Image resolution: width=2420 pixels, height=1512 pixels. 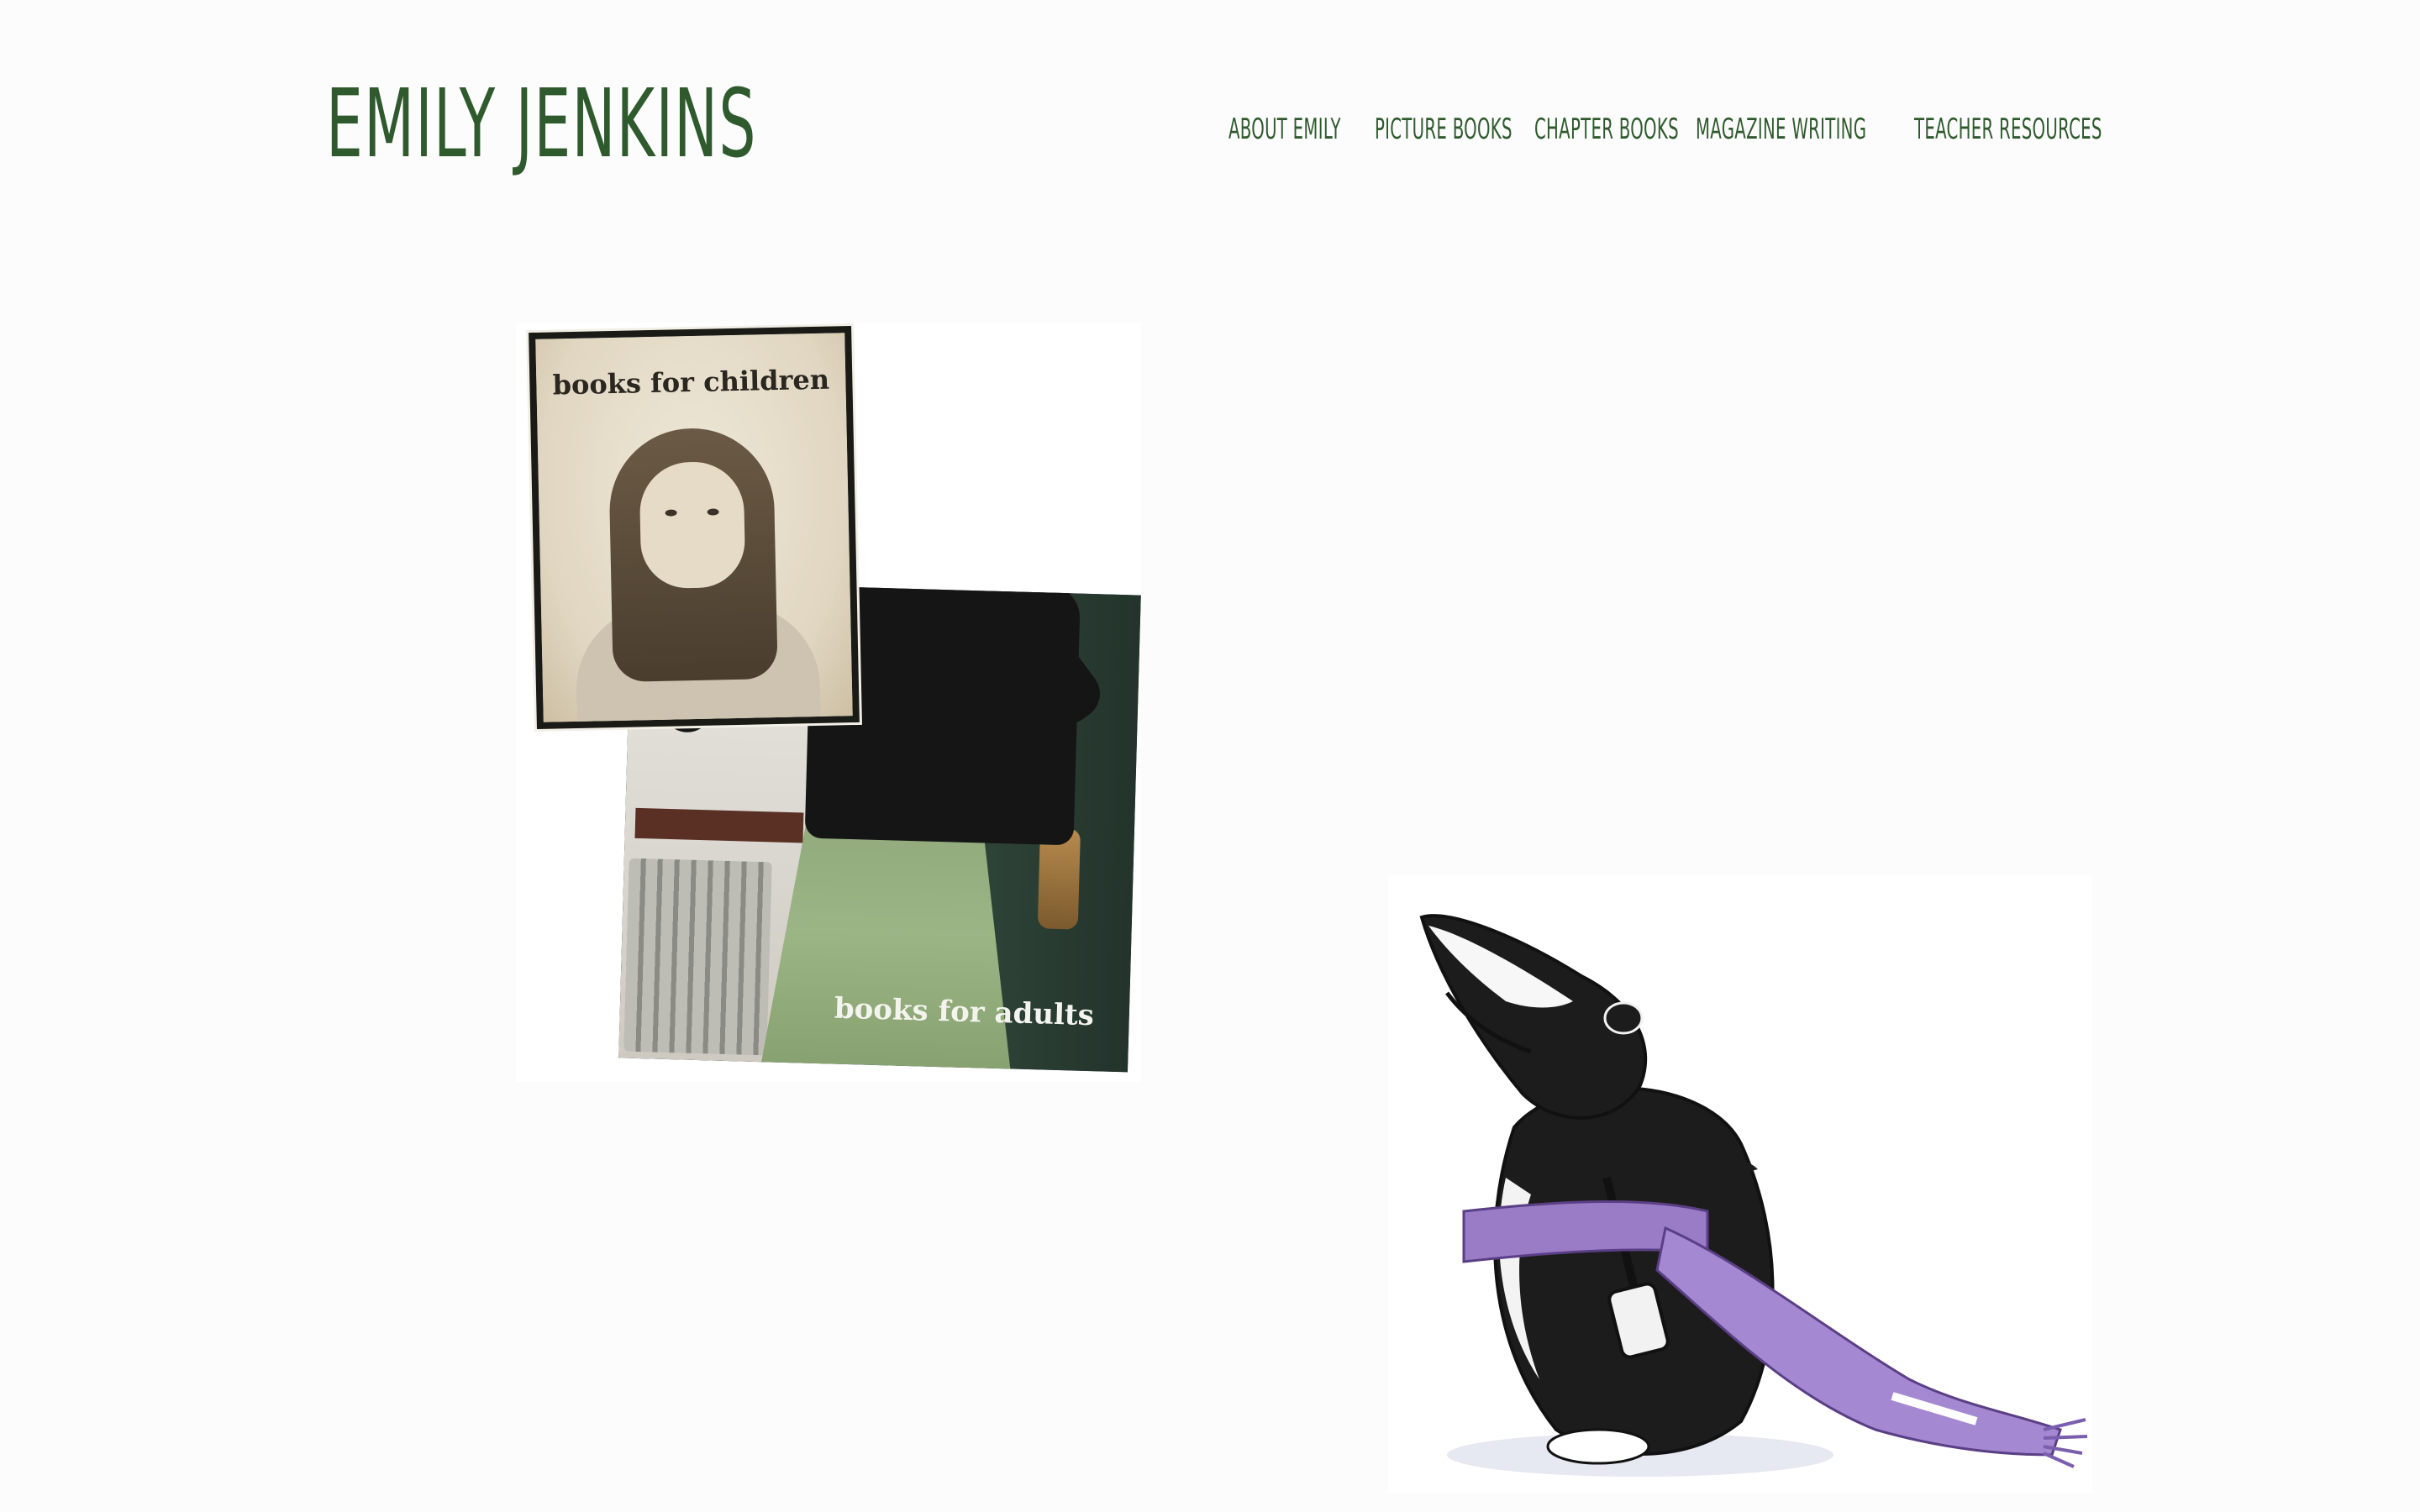 I want to click on nav-item-picture-books: PICTURE BOOKS, so click(x=1443, y=129).